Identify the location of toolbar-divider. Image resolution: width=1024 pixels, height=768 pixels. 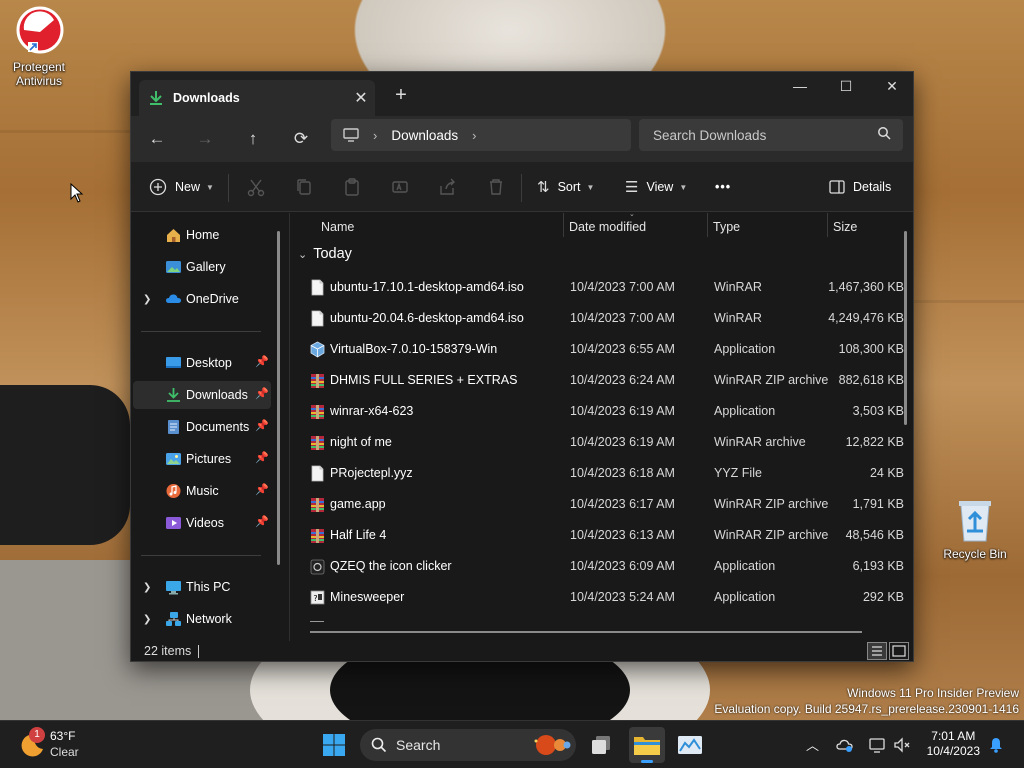
(228, 188).